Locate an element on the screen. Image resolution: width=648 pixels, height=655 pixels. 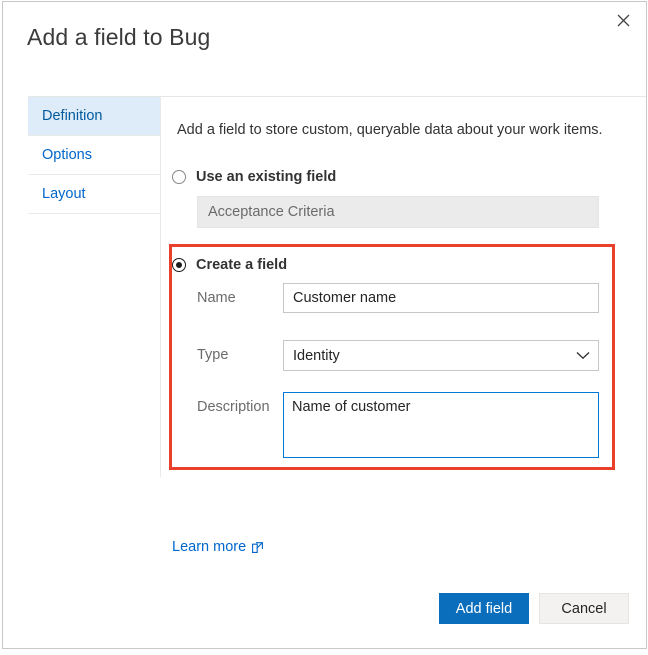
type-select-value: Identity is located at coordinates (316, 355).